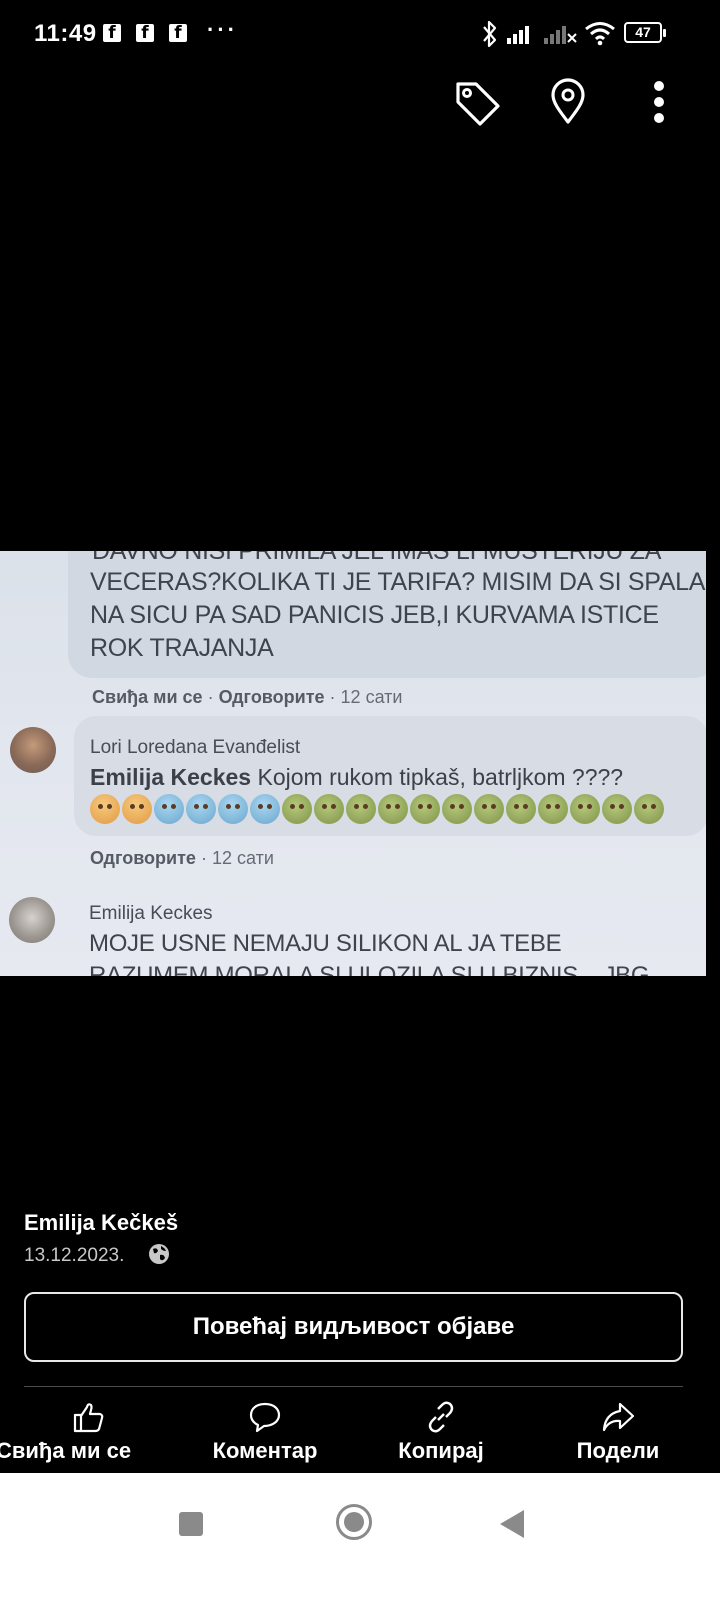 The image size is (720, 1600). I want to click on share-button: Подели, so click(618, 1435).